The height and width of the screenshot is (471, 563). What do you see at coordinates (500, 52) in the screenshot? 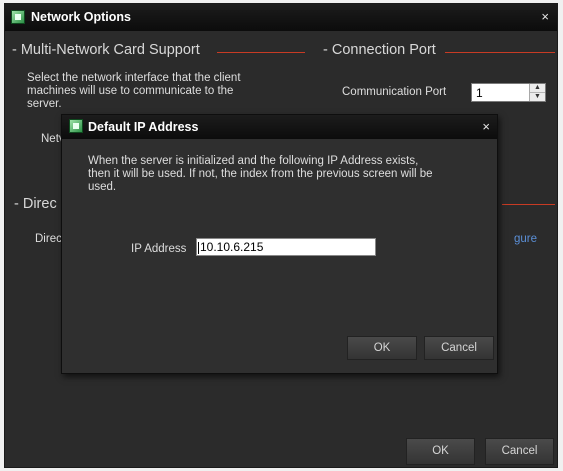
I see `connection-port-rule` at bounding box center [500, 52].